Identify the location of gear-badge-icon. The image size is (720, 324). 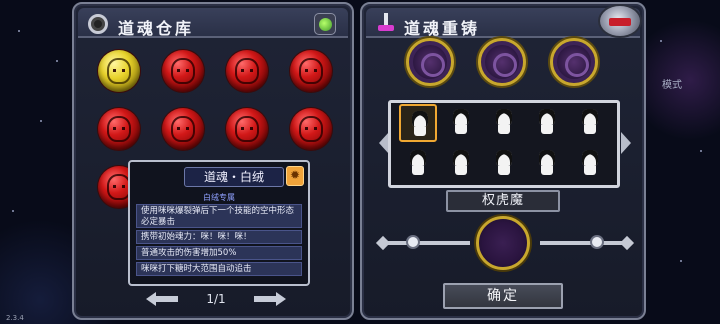
(295, 176).